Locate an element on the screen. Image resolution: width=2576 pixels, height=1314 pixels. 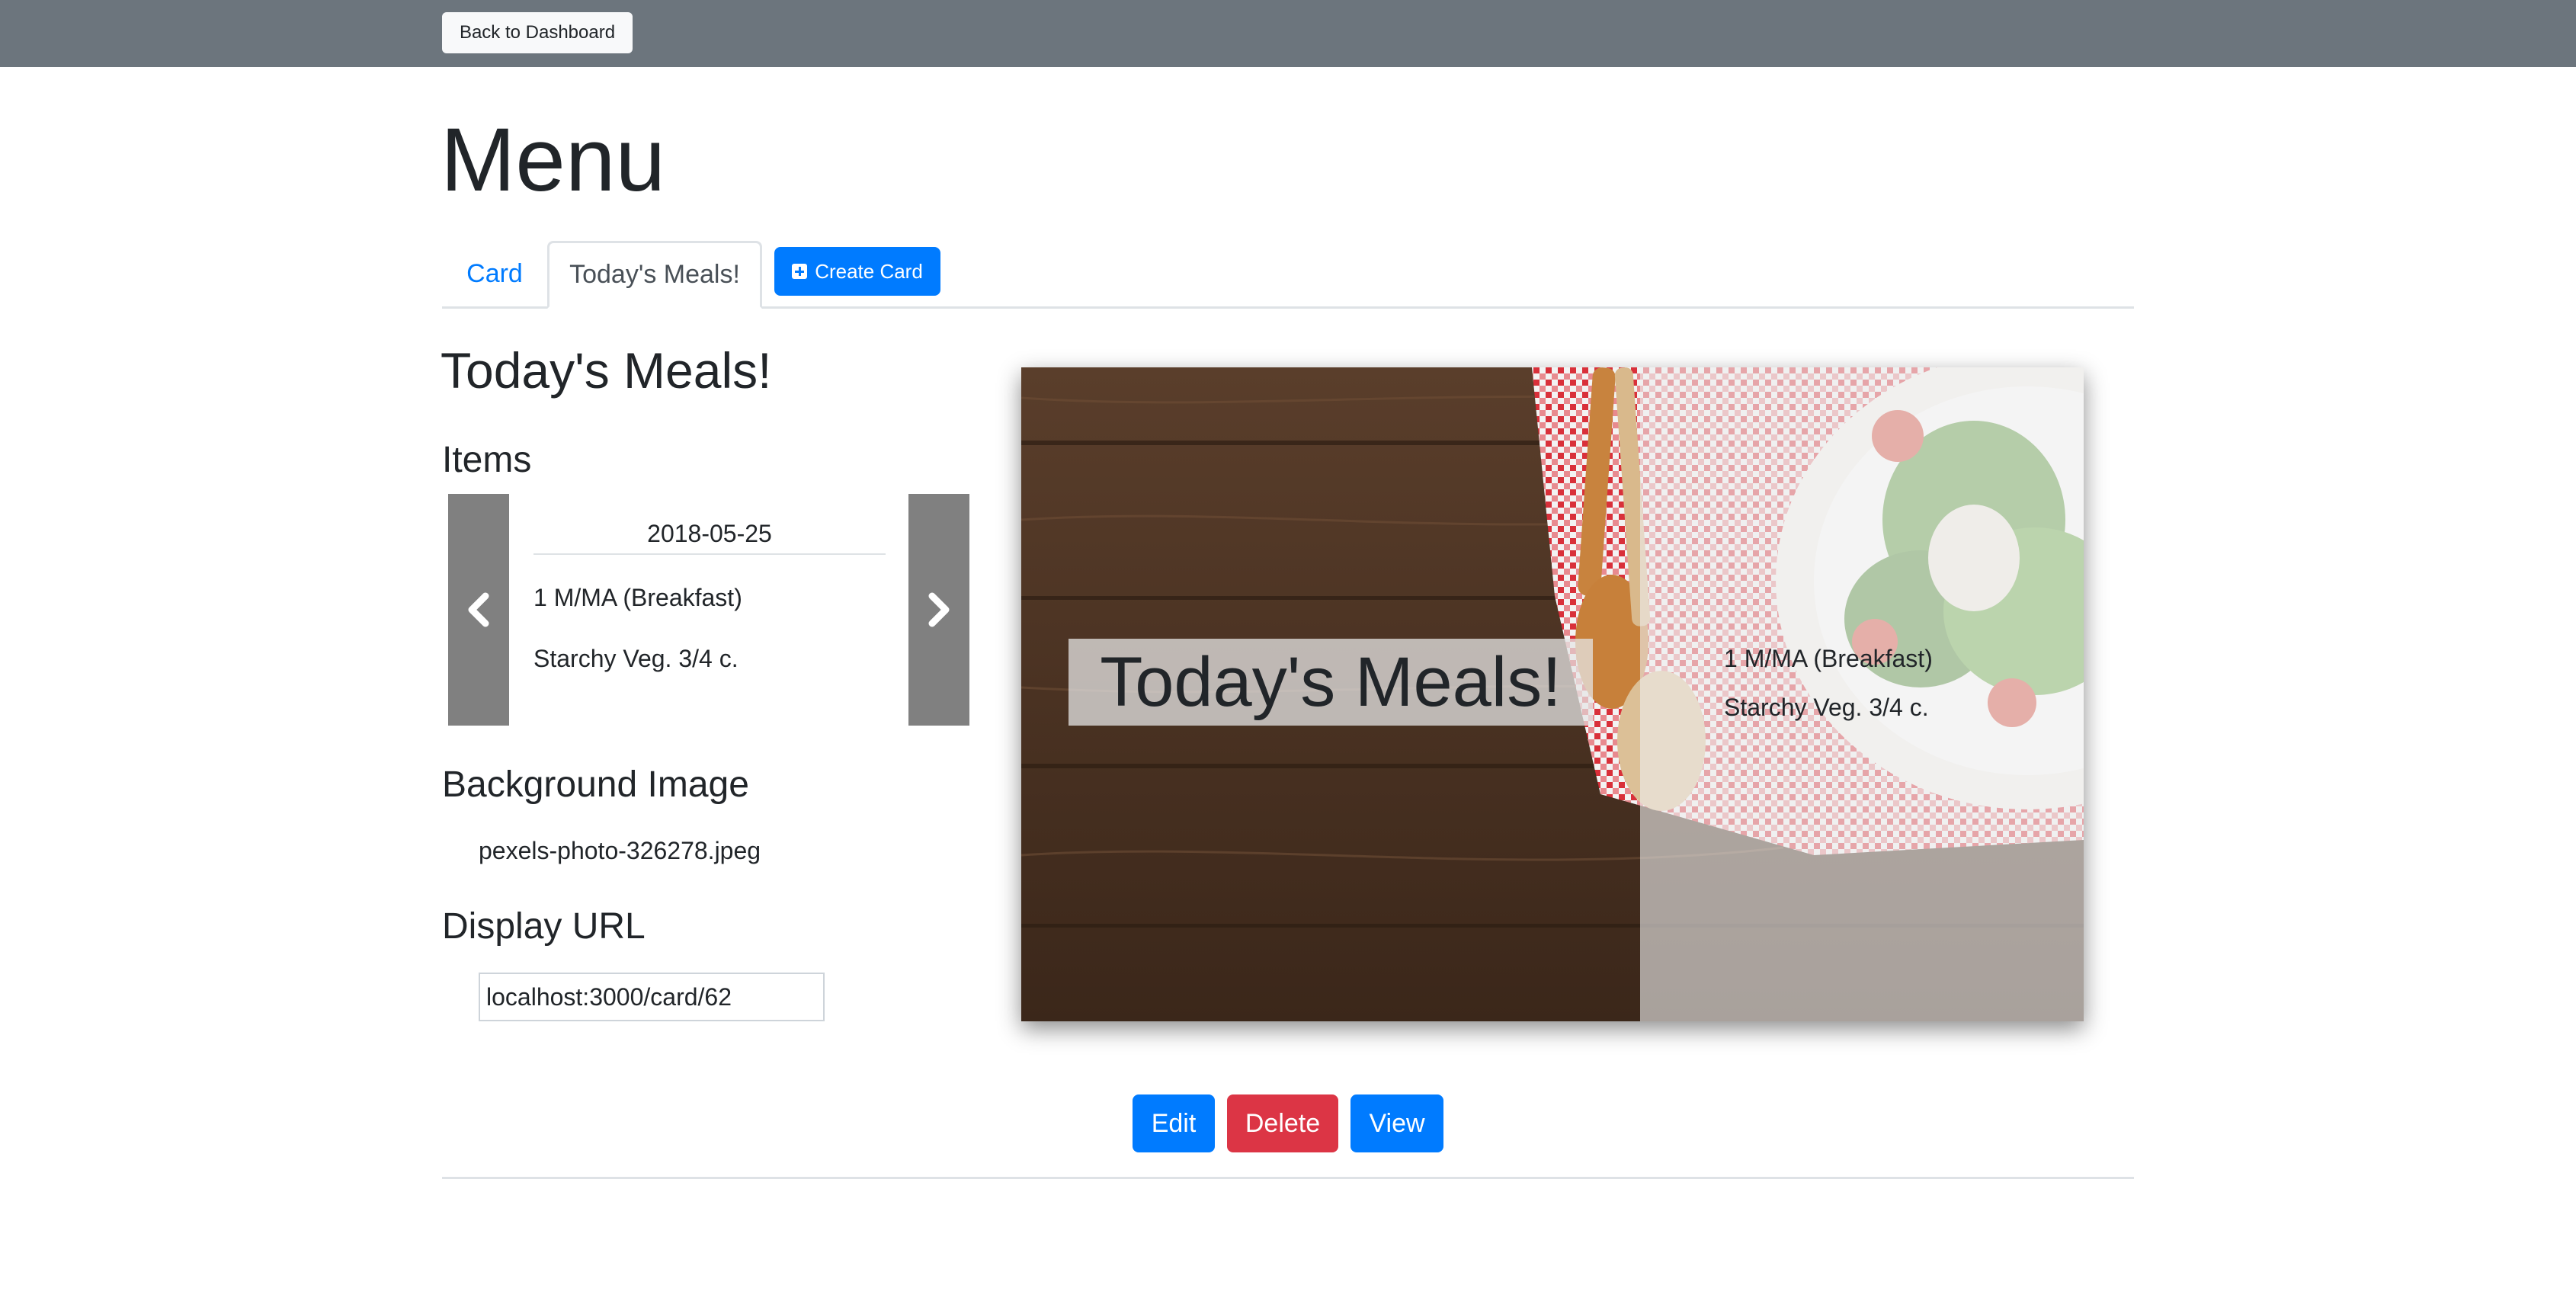
view-button: View is located at coordinates (1396, 1123).